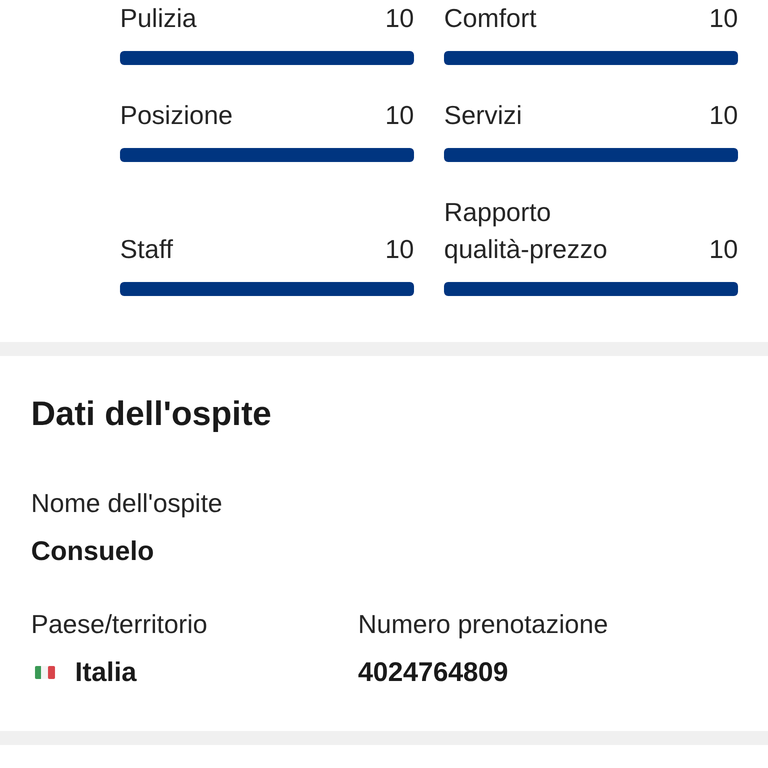 The width and height of the screenshot is (768, 768). Describe the element at coordinates (119, 624) in the screenshot. I see `field-label: Paese/territorio` at that location.